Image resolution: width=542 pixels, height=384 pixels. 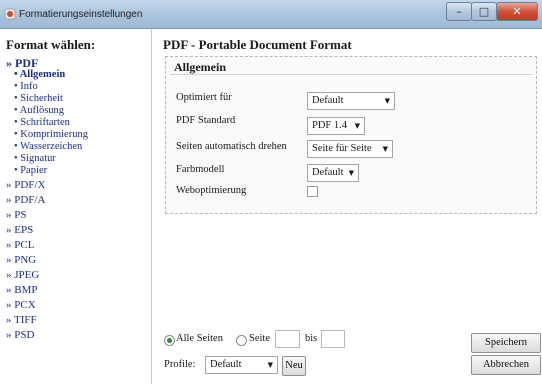 I want to click on window-title: Formatierungseinstellungen, so click(x=81, y=14).